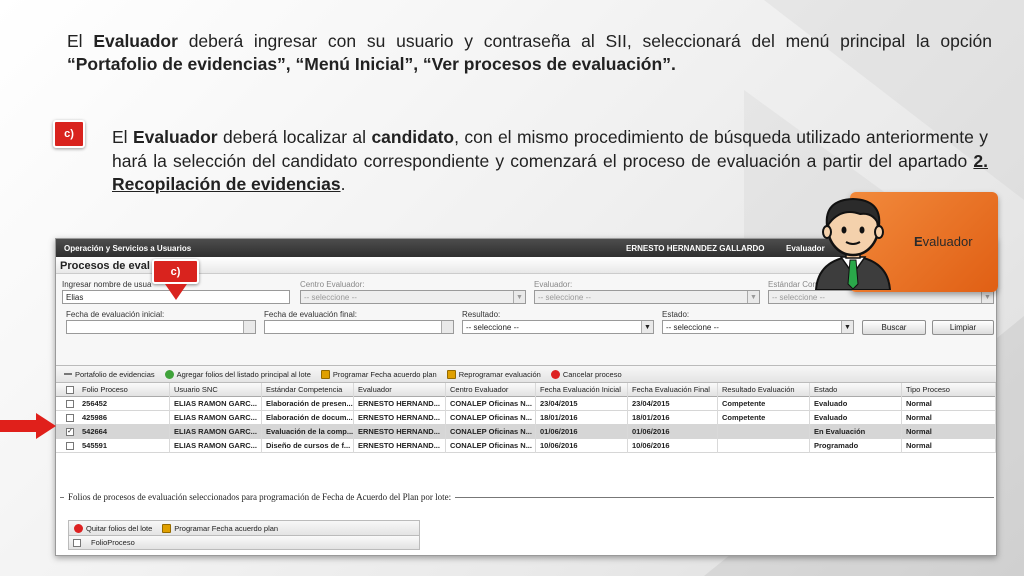 The height and width of the screenshot is (576, 1024). I want to click on cell: 545591, so click(124, 446).